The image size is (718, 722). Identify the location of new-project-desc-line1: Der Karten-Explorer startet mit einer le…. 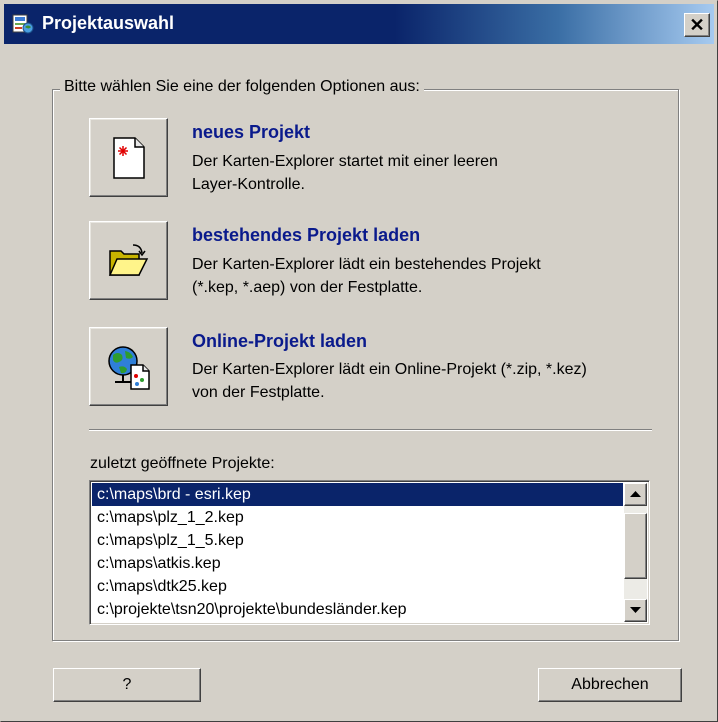
(345, 161).